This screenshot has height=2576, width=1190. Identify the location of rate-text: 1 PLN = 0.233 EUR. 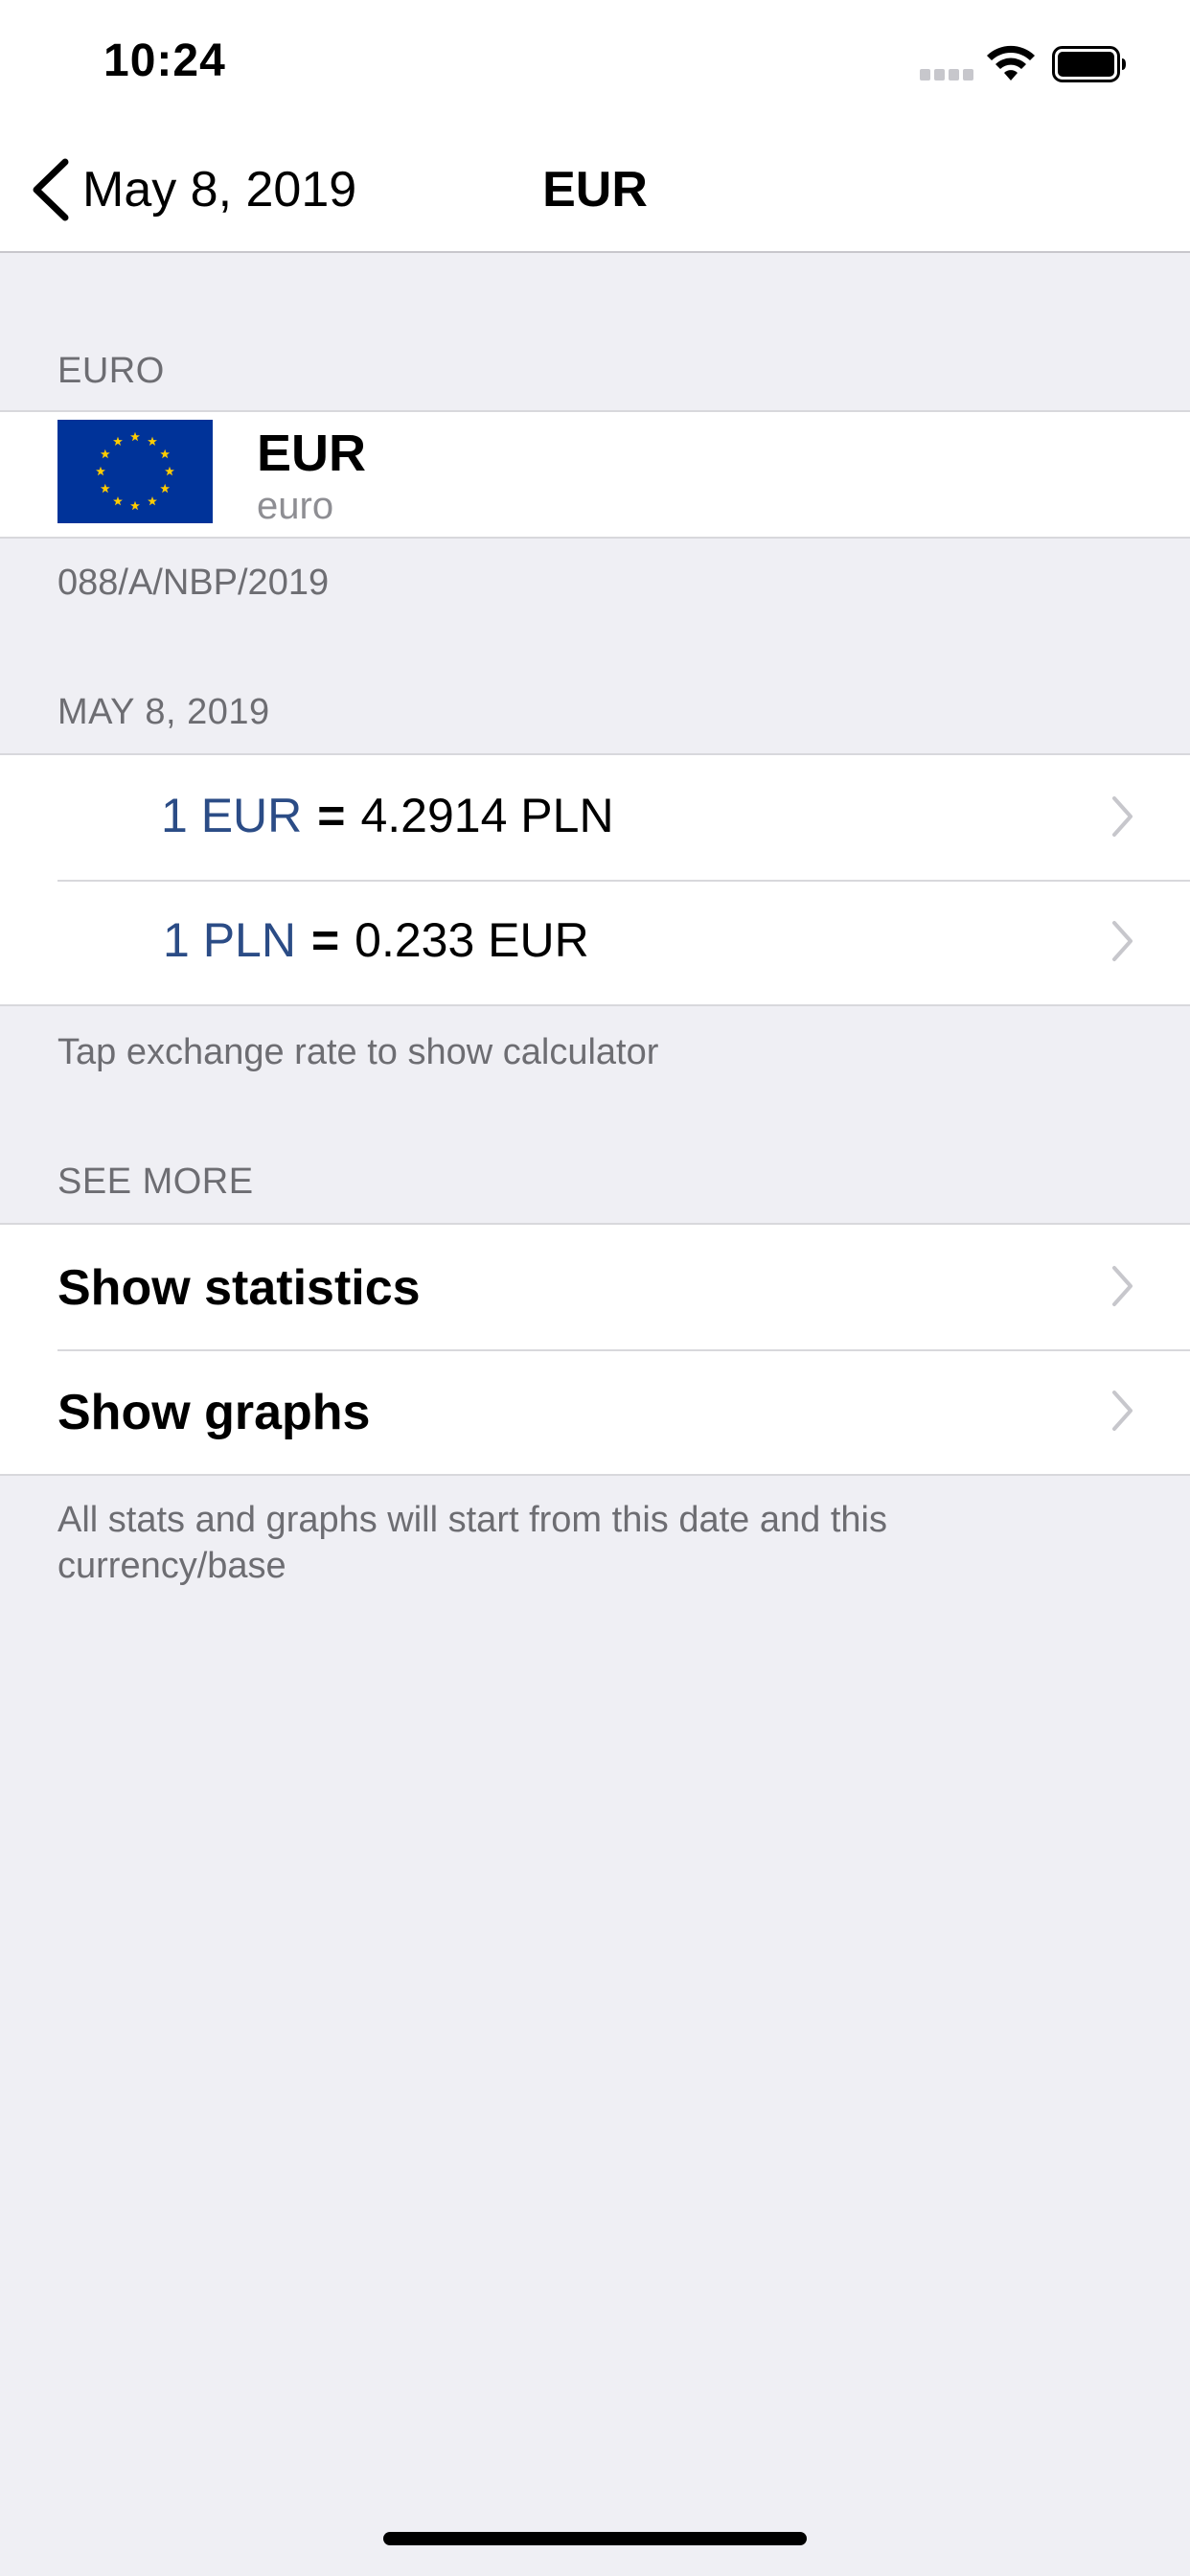
(376, 940).